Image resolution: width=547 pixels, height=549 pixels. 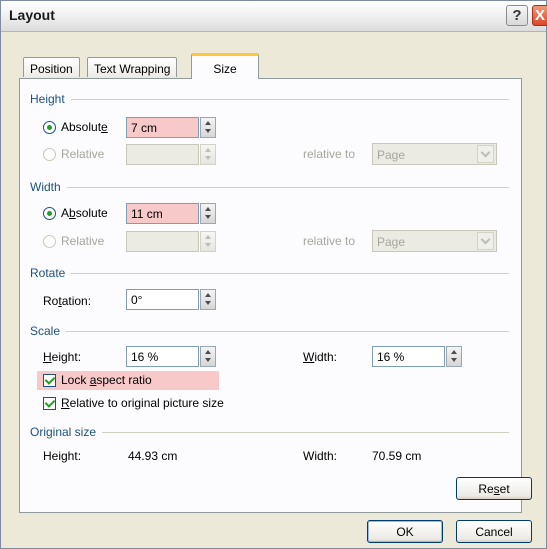 I want to click on relative-original-label-post: elative to original picture size, so click(x=146, y=403).